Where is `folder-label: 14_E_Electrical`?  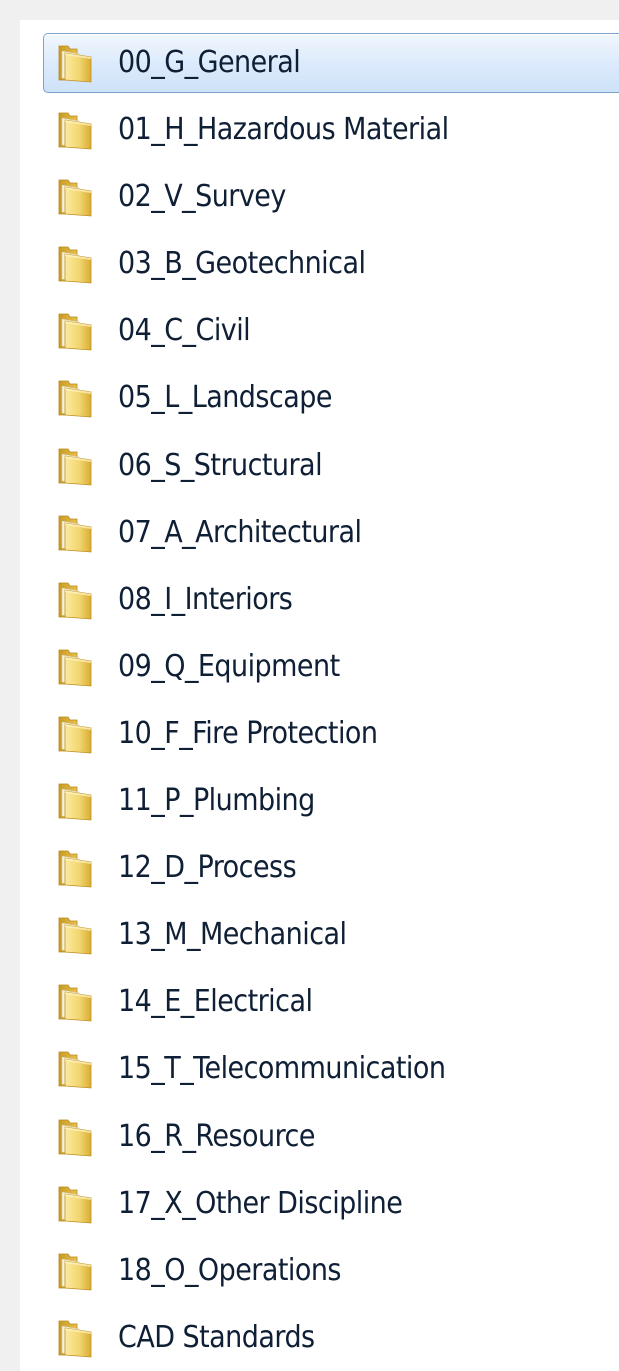 folder-label: 14_E_Electrical is located at coordinates (215, 1002).